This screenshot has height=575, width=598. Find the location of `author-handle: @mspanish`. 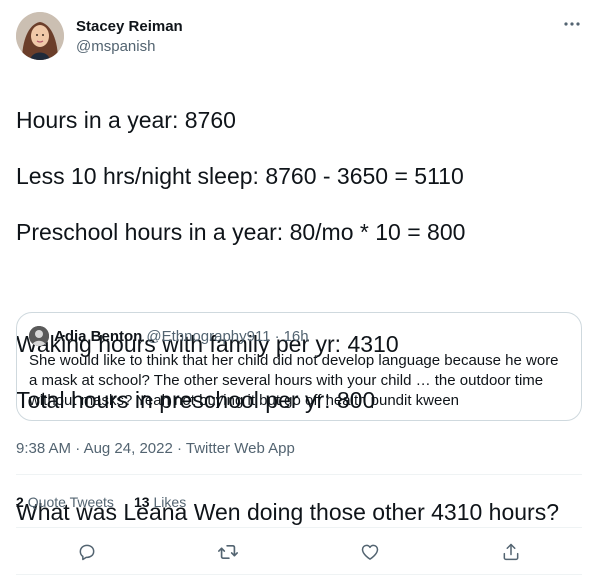

author-handle: @mspanish is located at coordinates (129, 47).